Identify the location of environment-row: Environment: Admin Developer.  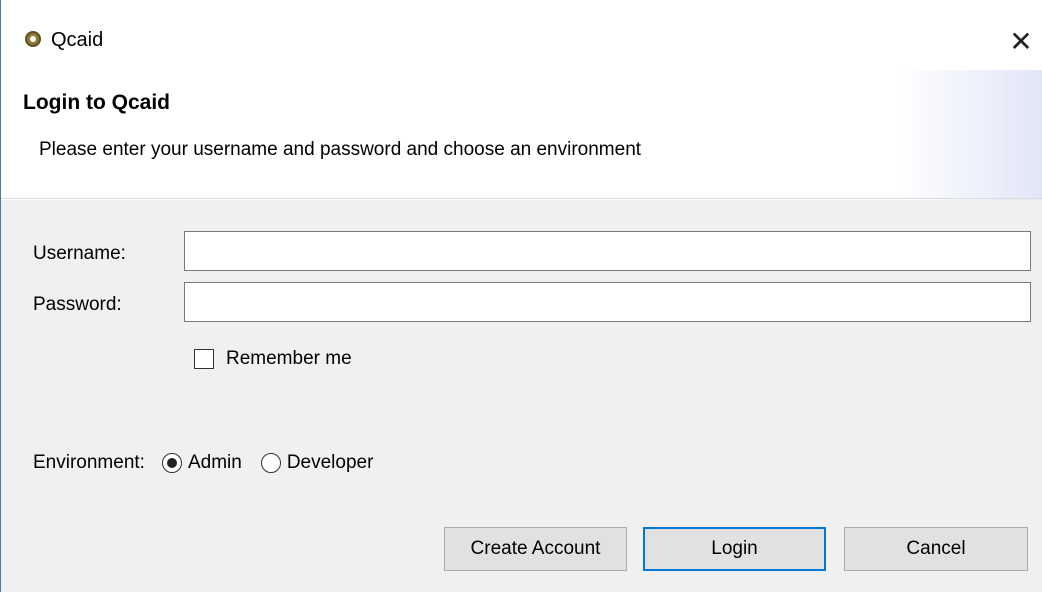
(212, 463).